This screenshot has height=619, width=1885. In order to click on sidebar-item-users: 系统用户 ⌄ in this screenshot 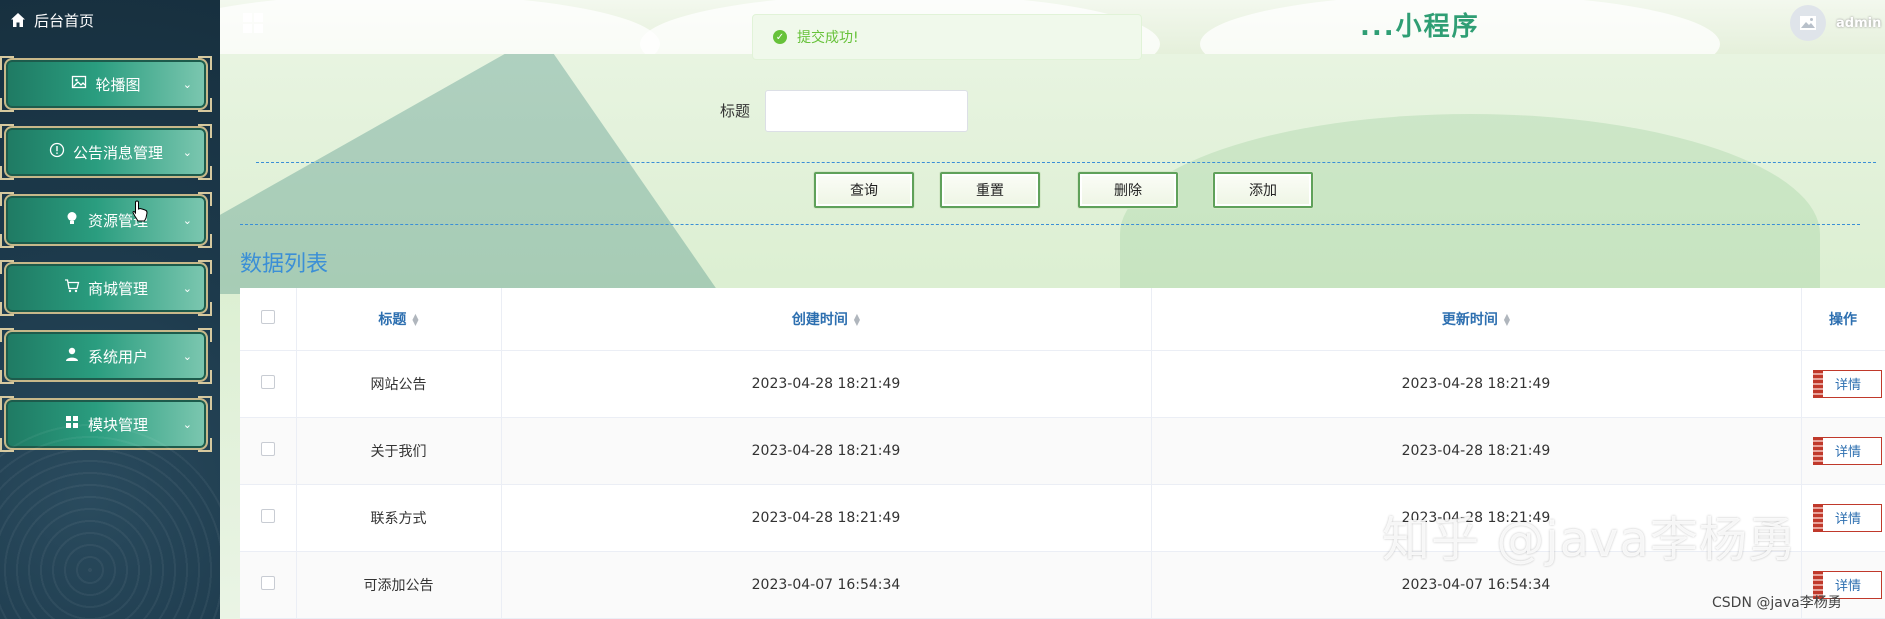, I will do `click(106, 356)`.